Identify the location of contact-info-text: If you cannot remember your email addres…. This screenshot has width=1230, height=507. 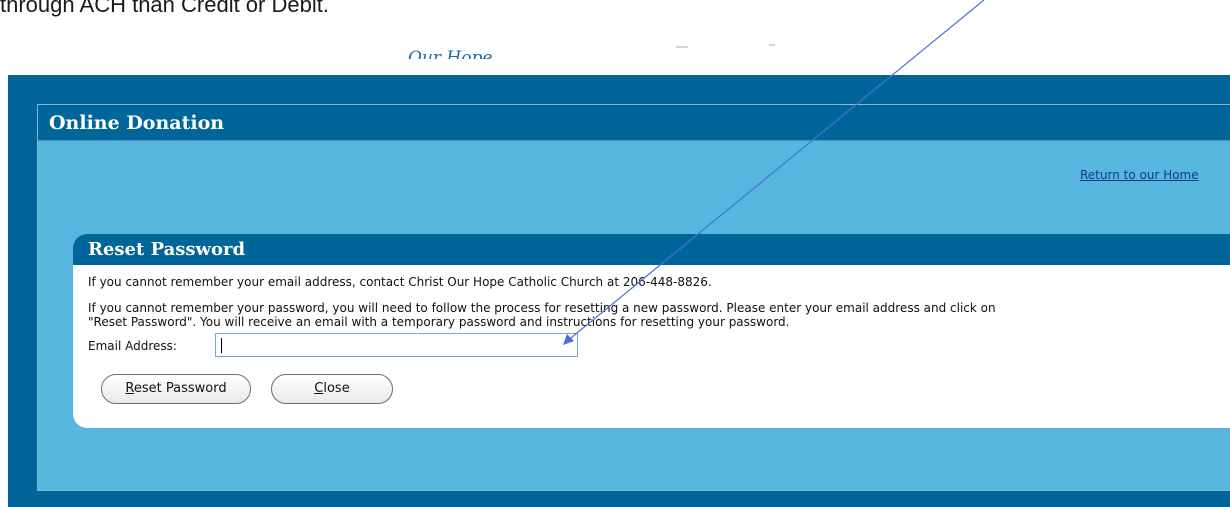
(400, 282).